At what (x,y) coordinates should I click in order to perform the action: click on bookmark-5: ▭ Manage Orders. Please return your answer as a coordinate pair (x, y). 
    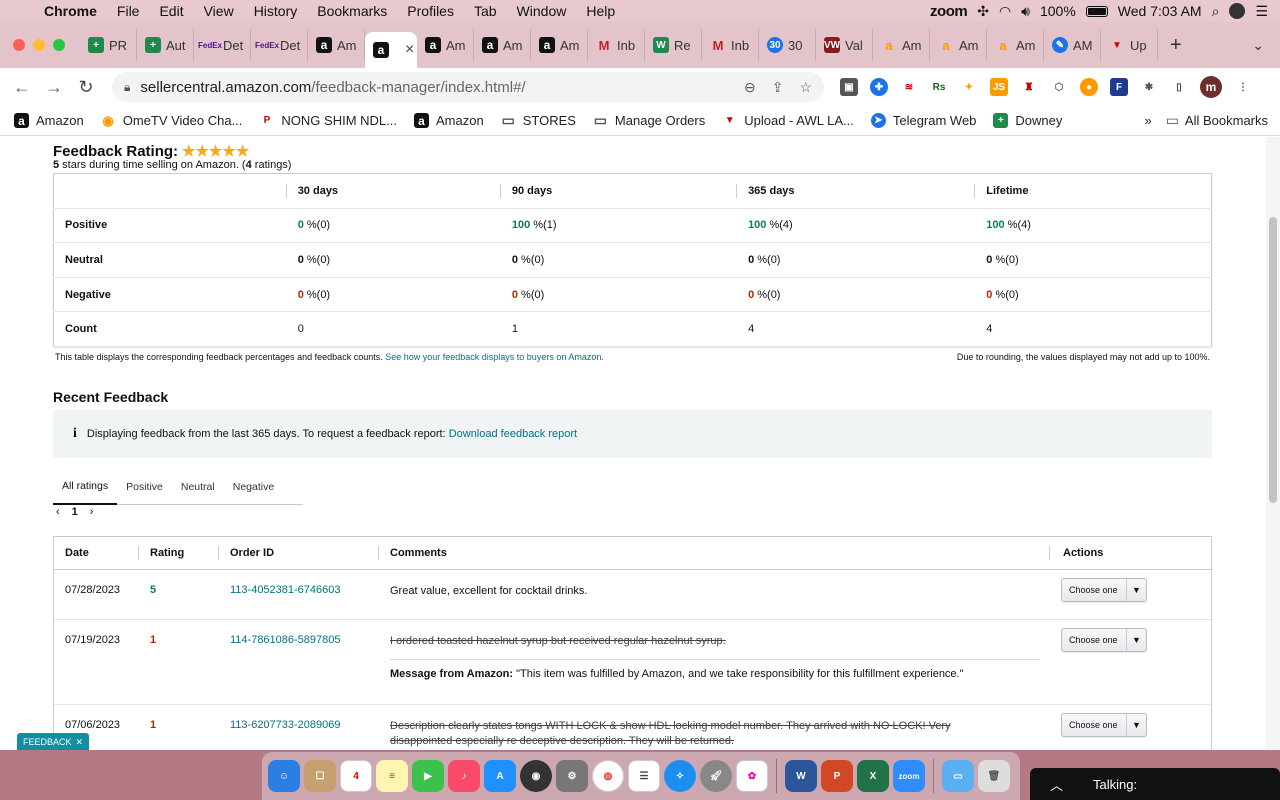
    Looking at the image, I should click on (649, 120).